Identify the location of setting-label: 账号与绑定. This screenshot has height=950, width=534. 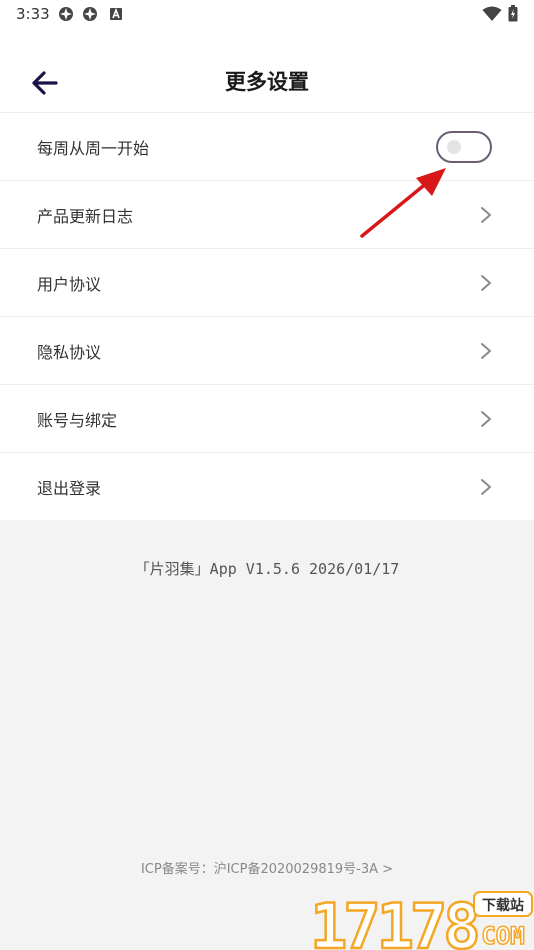
(77, 420).